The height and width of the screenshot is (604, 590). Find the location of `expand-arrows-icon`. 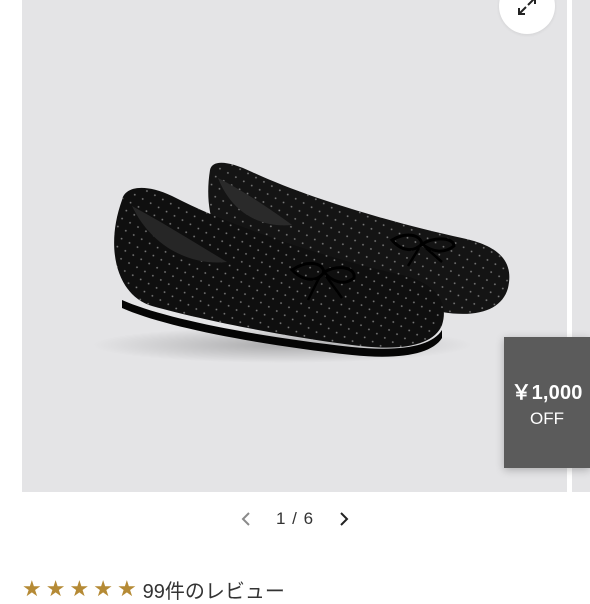

expand-arrows-icon is located at coordinates (527, 7).